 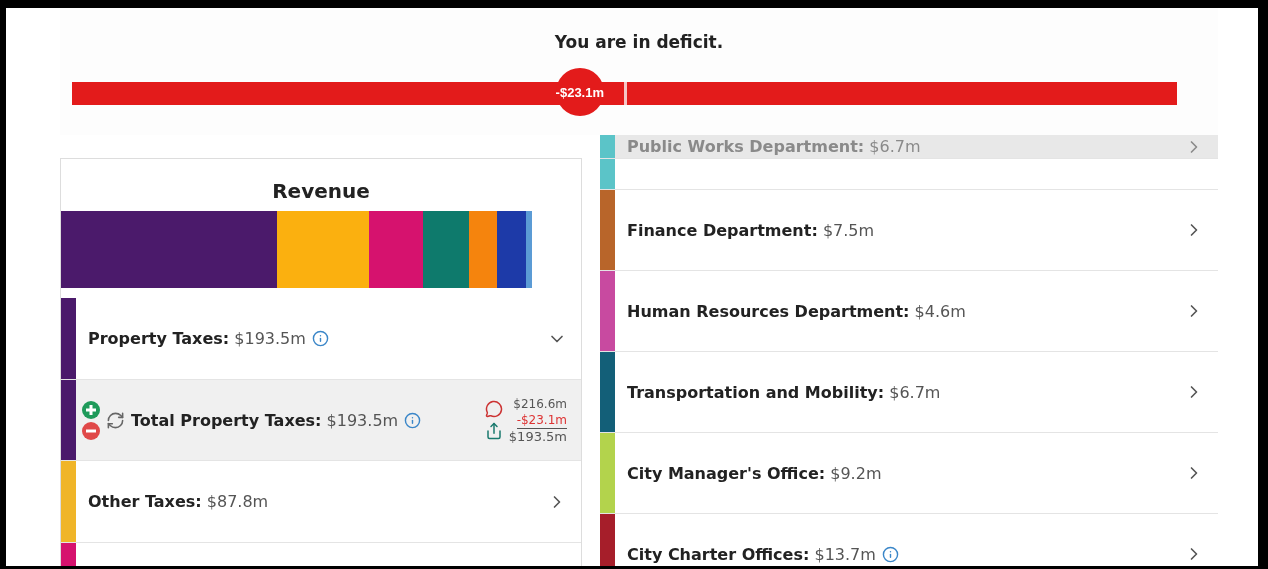 I want to click on original-amount: $216.6m, so click(x=540, y=403).